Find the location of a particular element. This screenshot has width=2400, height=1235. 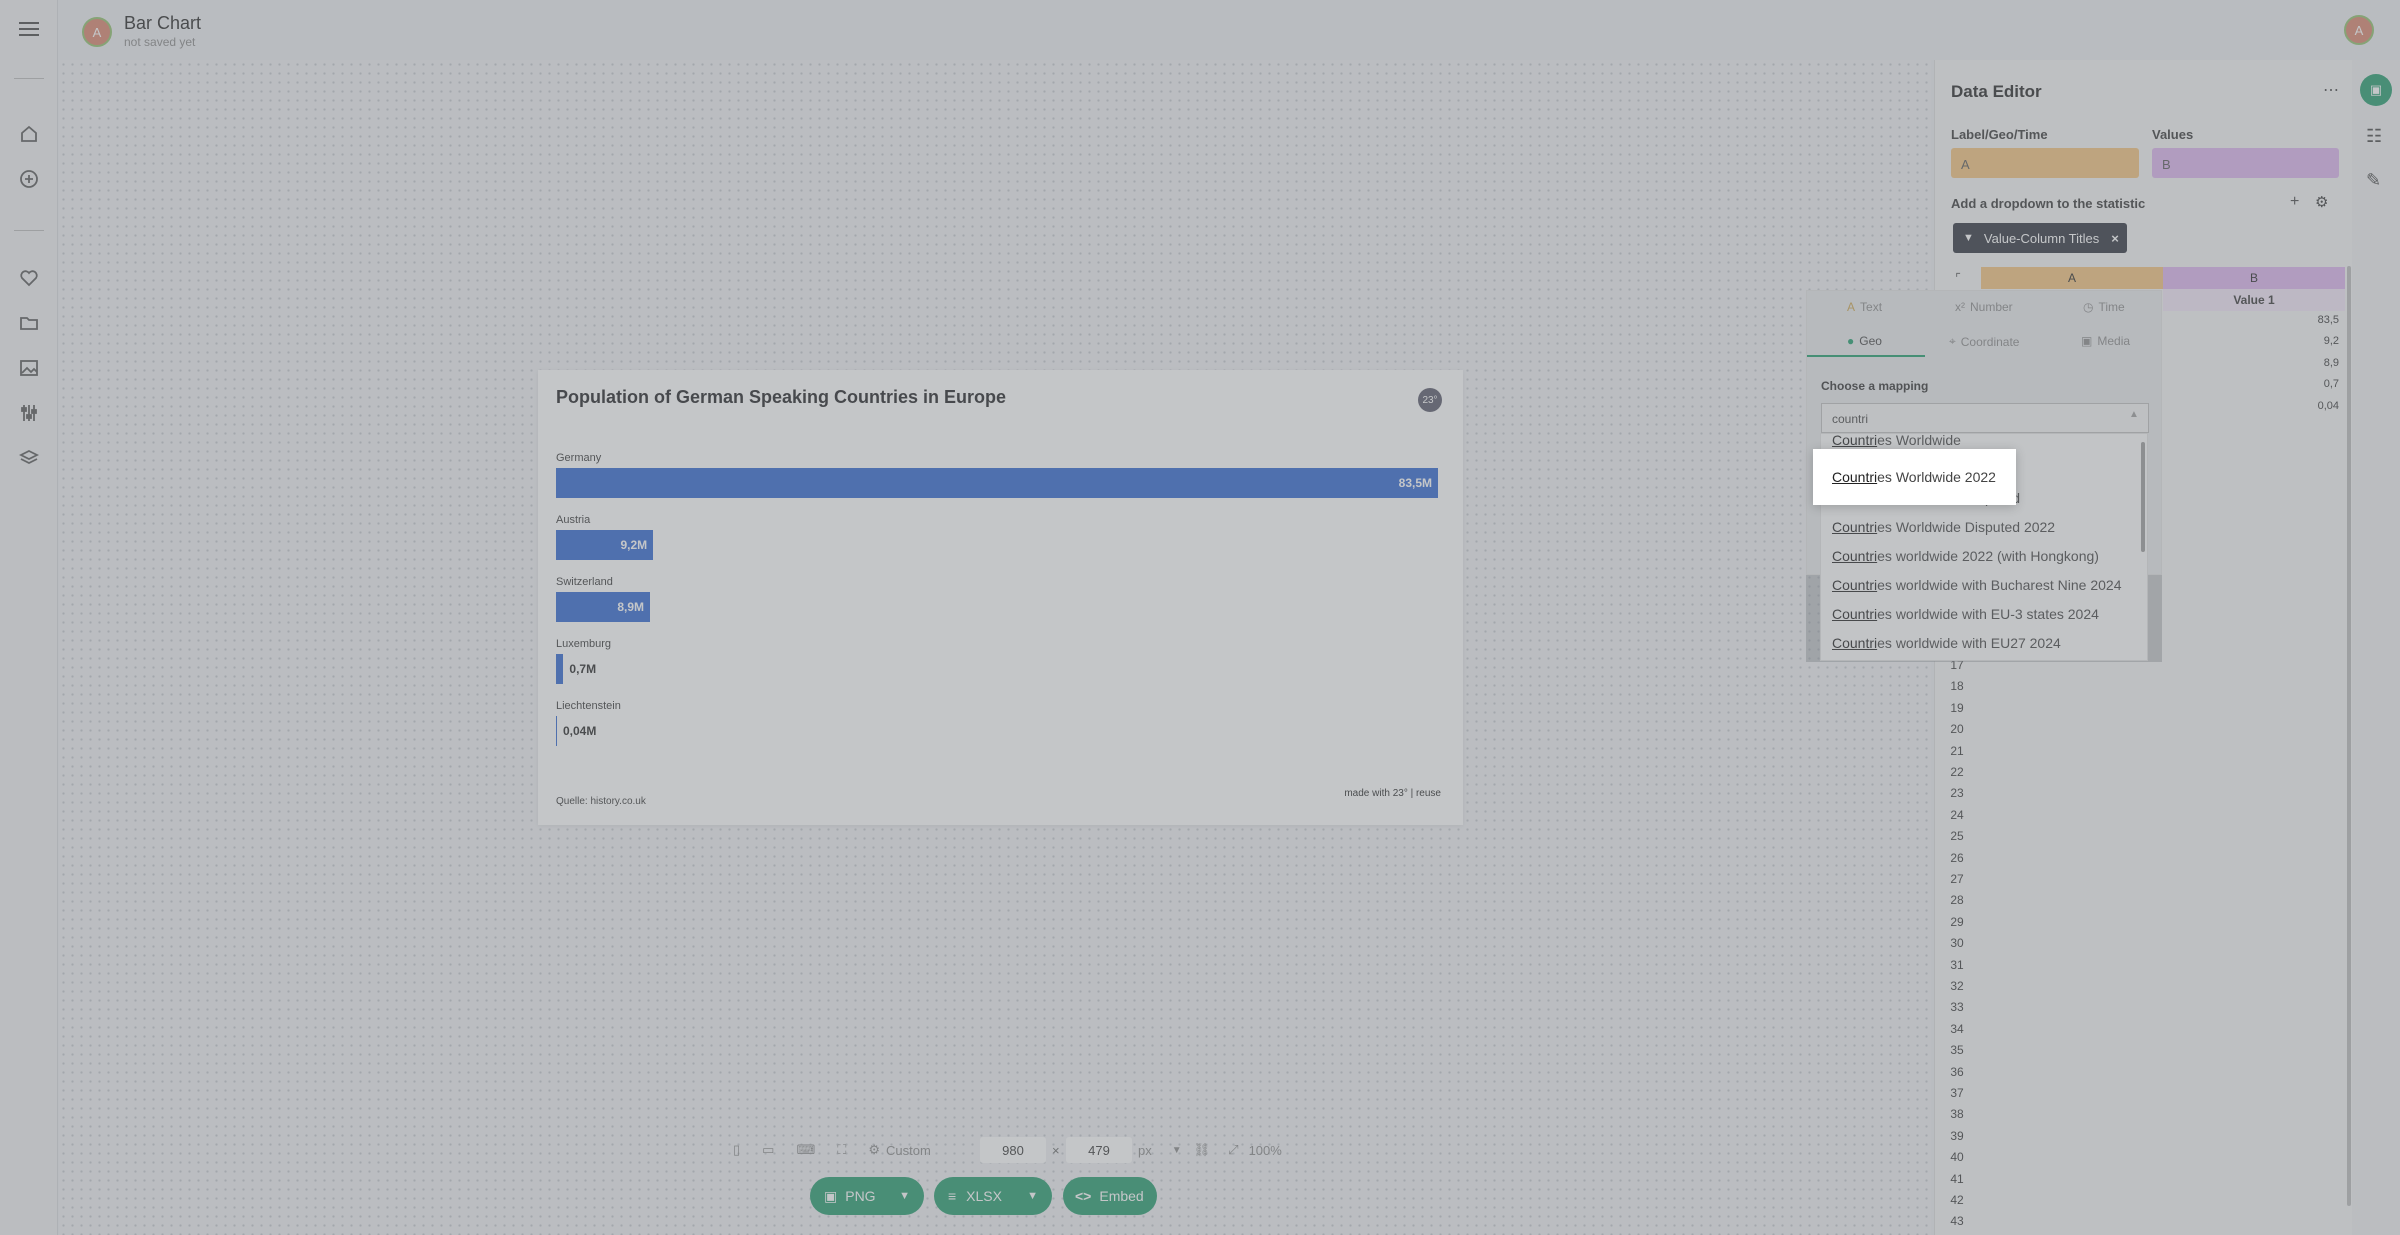

highlighted-option: Countries Worldwide 2022 is located at coordinates (1914, 477).